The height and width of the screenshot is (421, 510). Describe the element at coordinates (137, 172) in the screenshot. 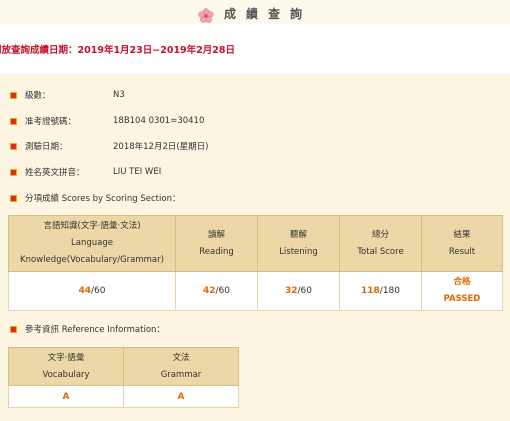

I see `info-value: LIU TEI WEI` at that location.